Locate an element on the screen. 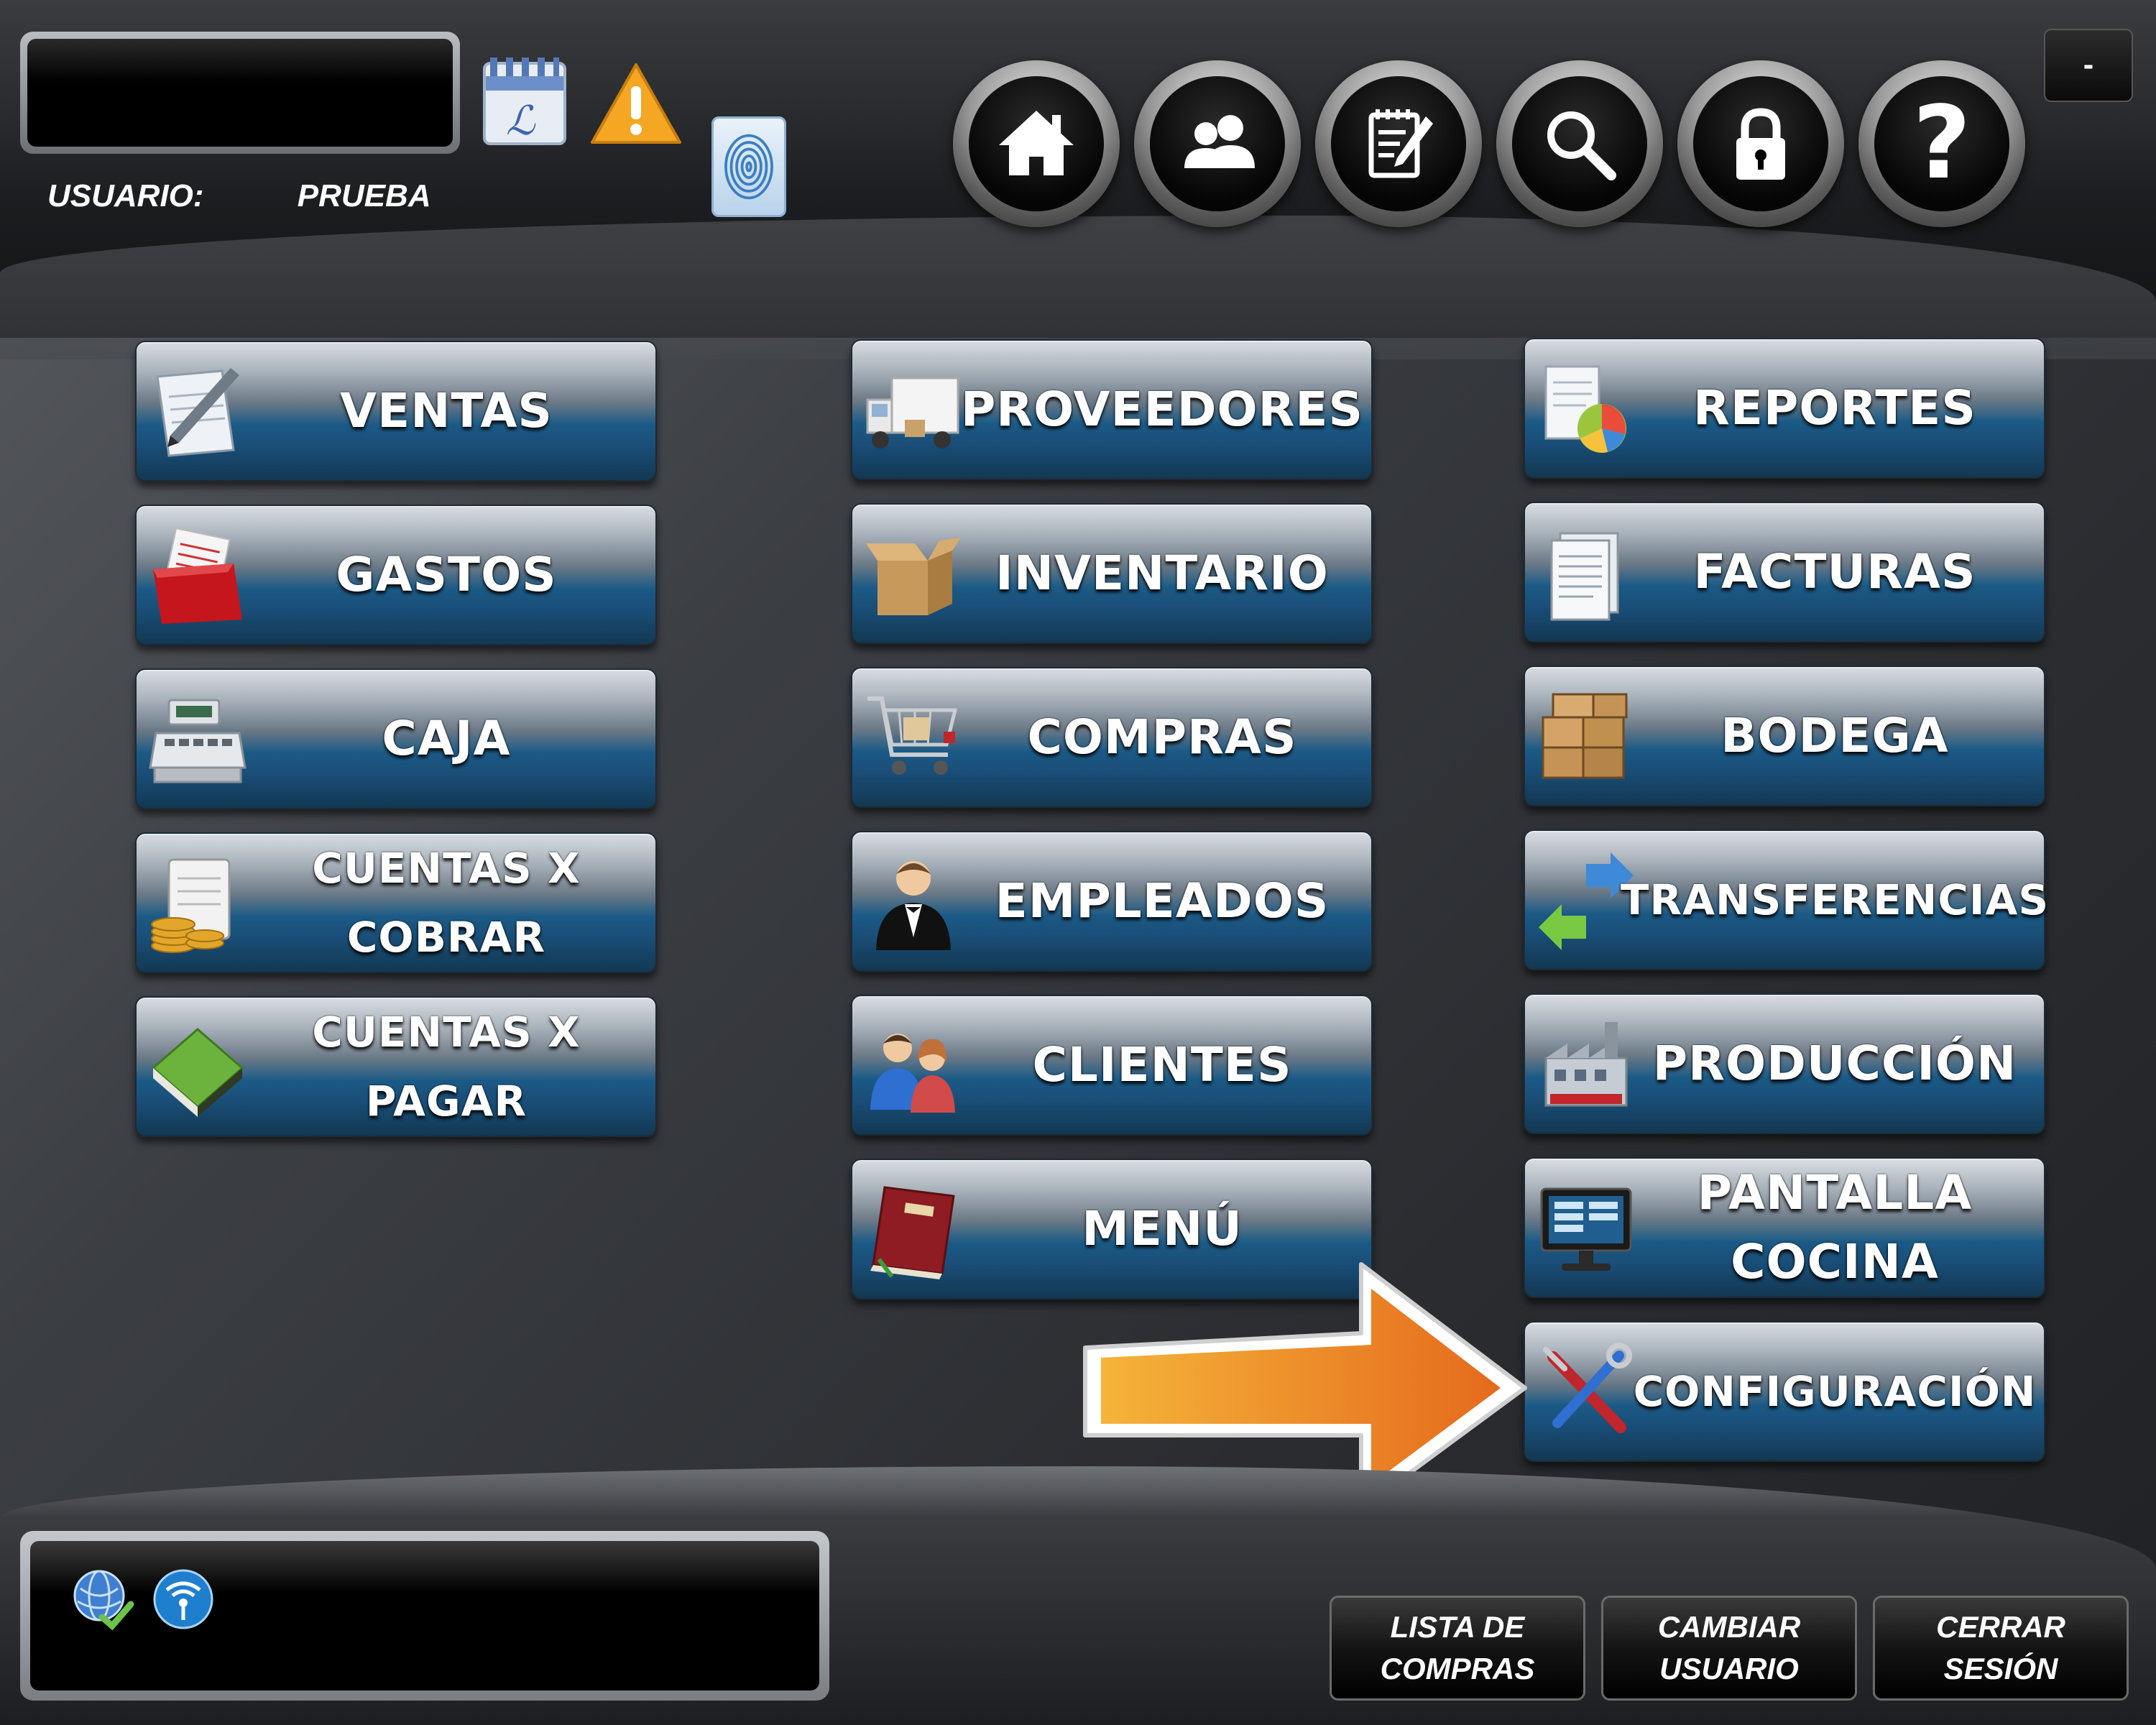 The image size is (2156, 1725). lock-icon is located at coordinates (1760, 143).